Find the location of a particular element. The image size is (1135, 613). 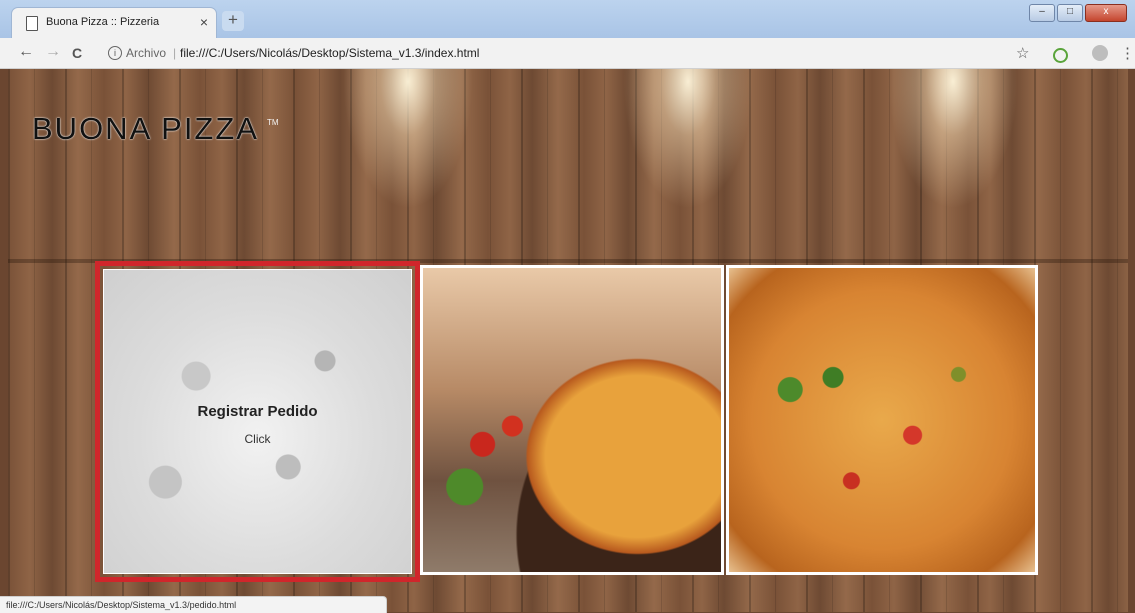

reload-icon: C is located at coordinates (77, 53).